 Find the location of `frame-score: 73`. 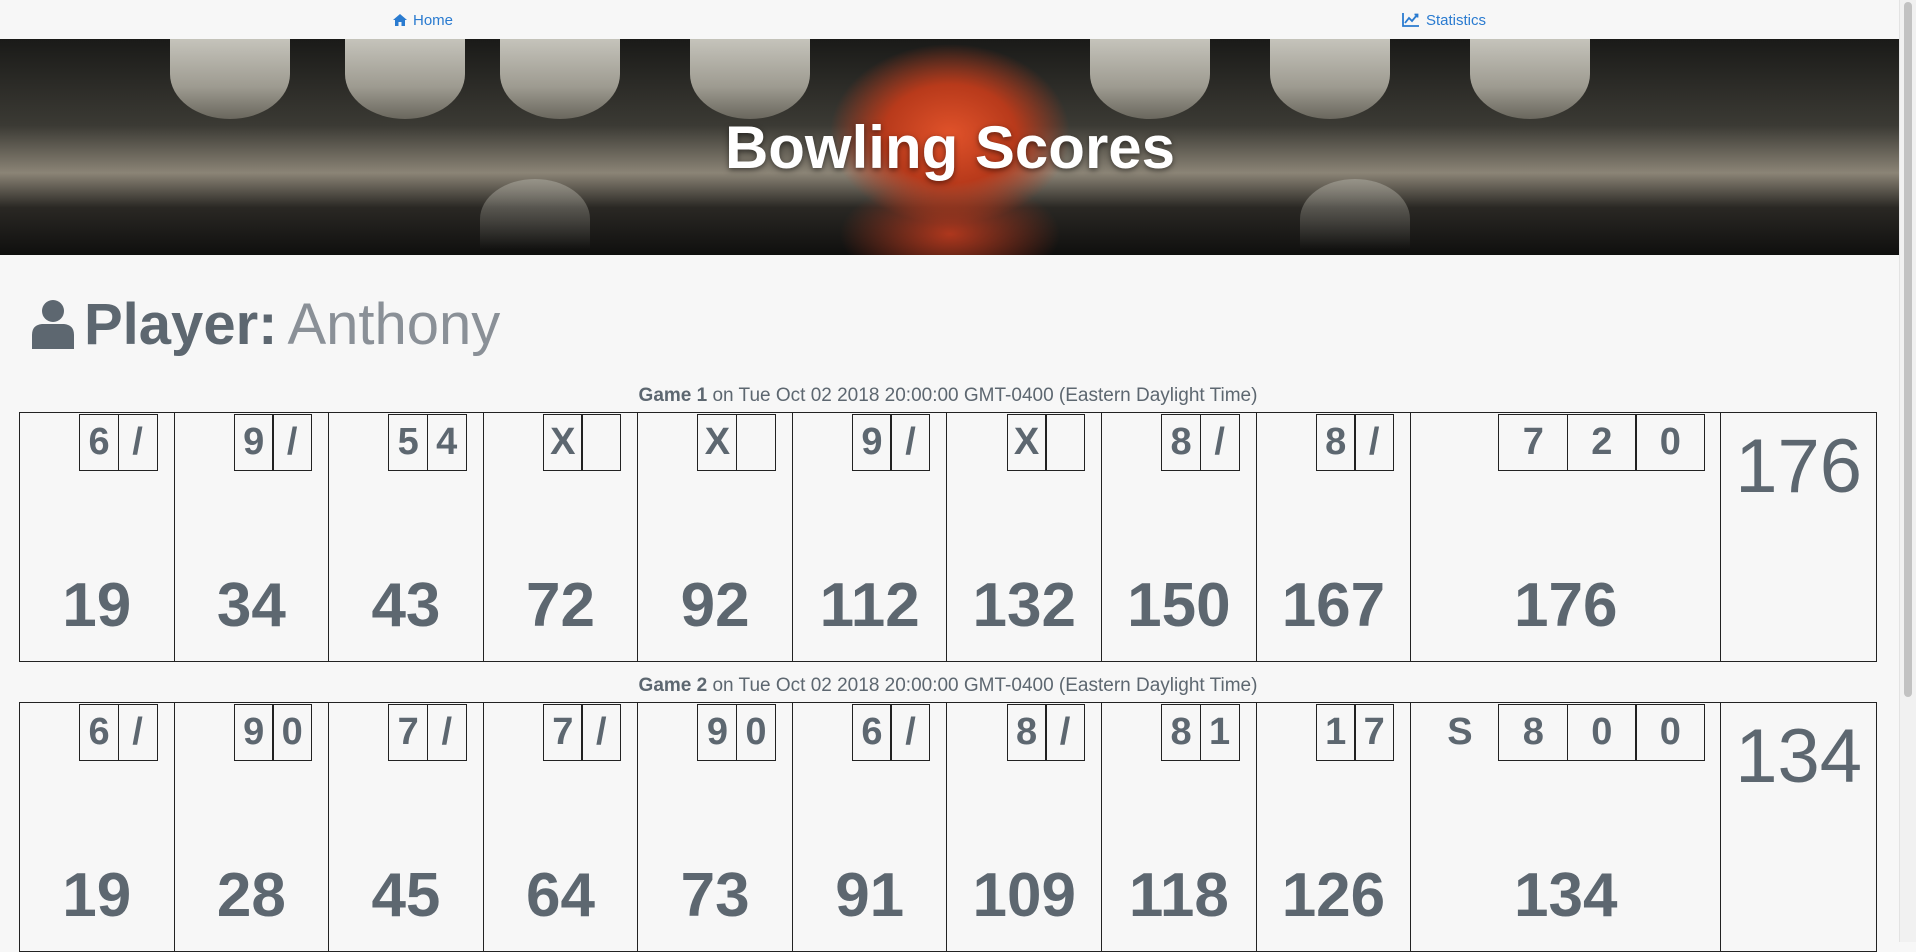

frame-score: 73 is located at coordinates (715, 895).